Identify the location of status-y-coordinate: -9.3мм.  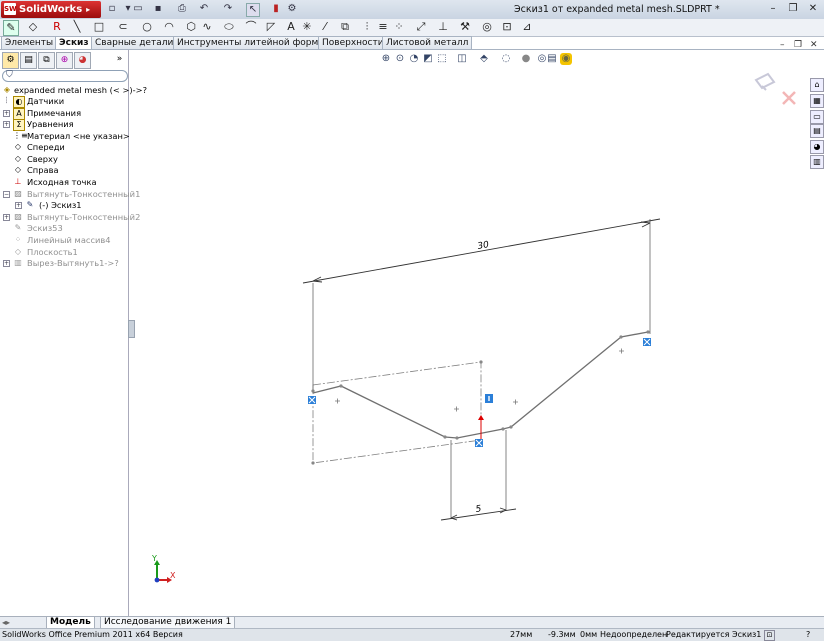
(562, 634).